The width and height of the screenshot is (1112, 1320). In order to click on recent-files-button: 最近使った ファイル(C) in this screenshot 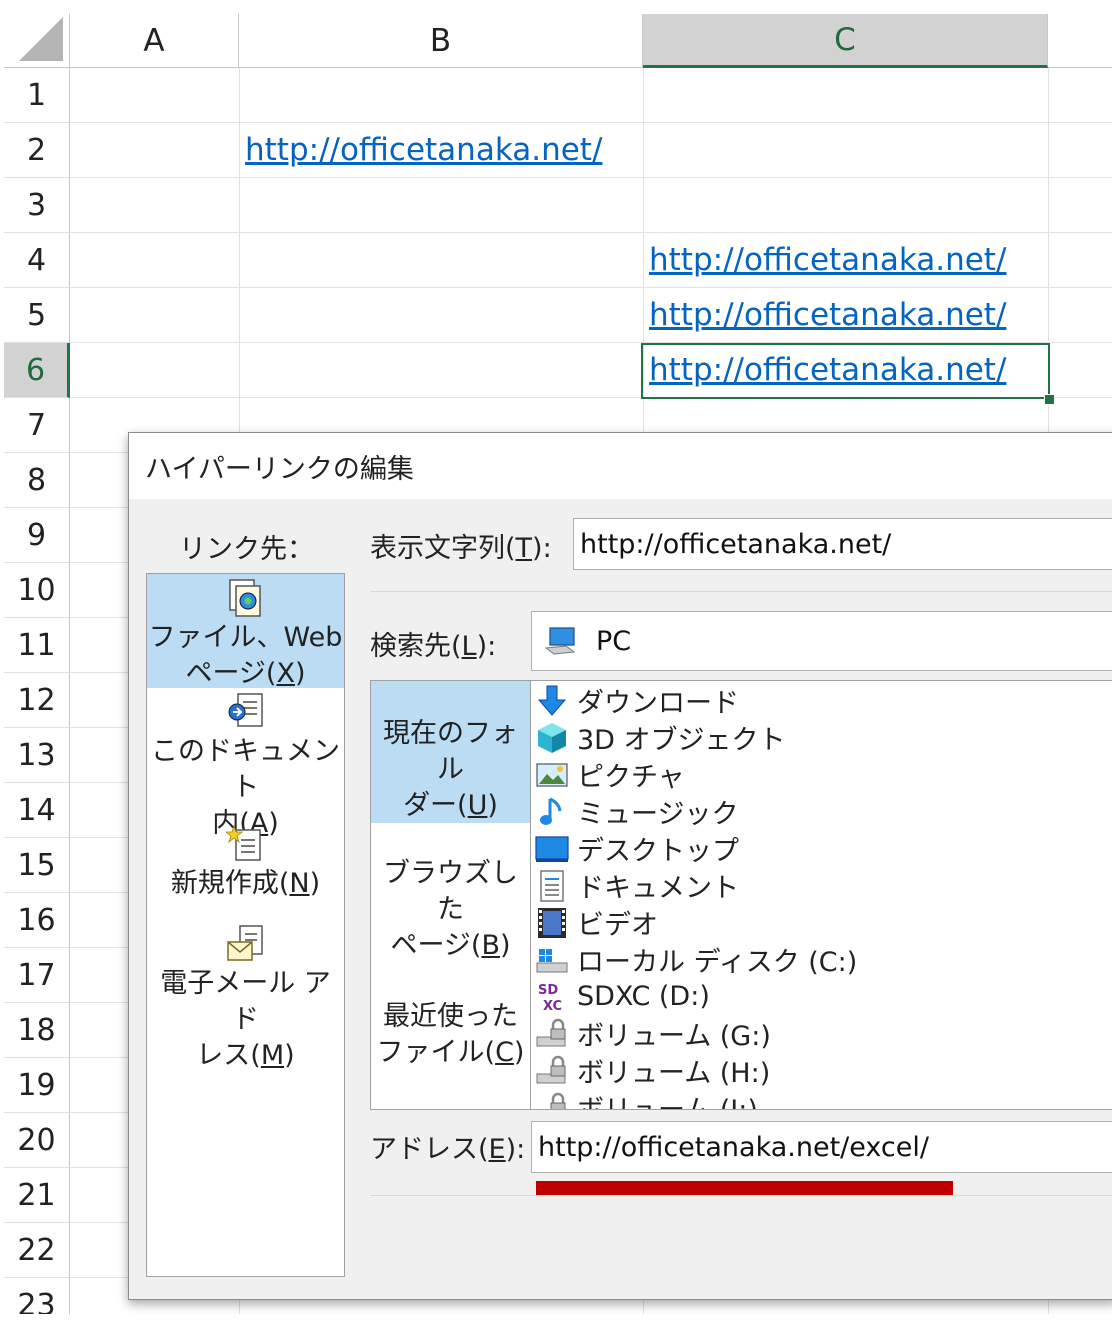, I will do `click(450, 1039)`.